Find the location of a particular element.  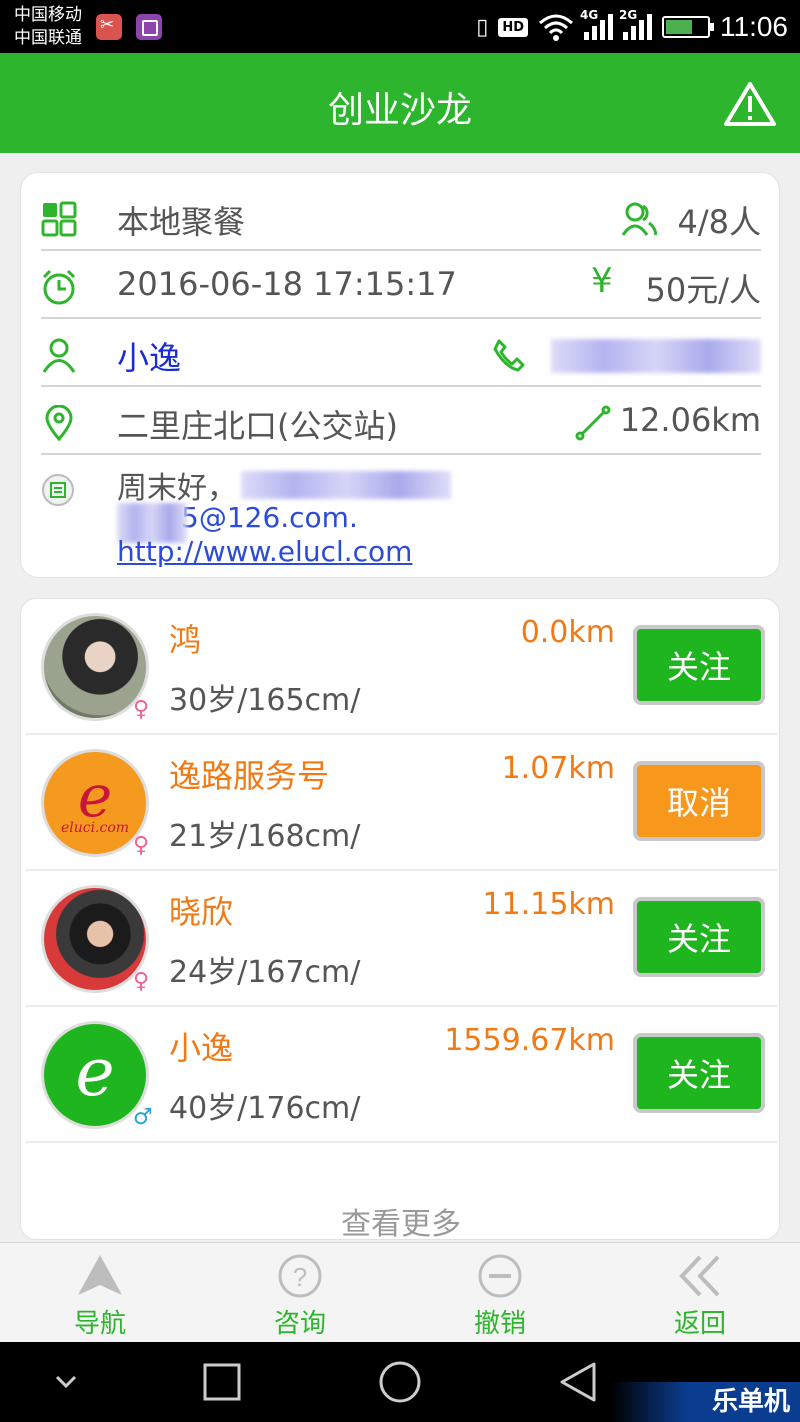

location-row: 二里庄北口(公交站) 12.06km is located at coordinates (401, 421).